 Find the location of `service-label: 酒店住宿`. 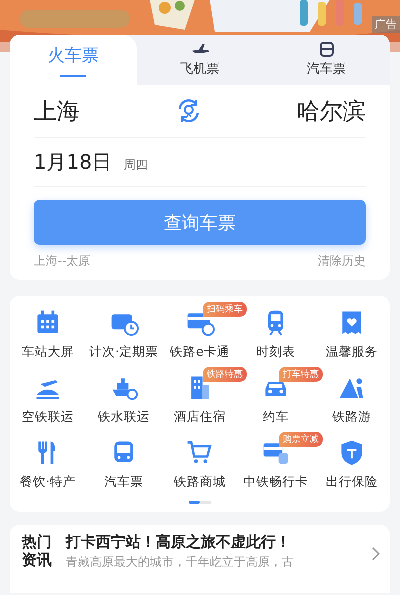

service-label: 酒店住宿 is located at coordinates (200, 417).